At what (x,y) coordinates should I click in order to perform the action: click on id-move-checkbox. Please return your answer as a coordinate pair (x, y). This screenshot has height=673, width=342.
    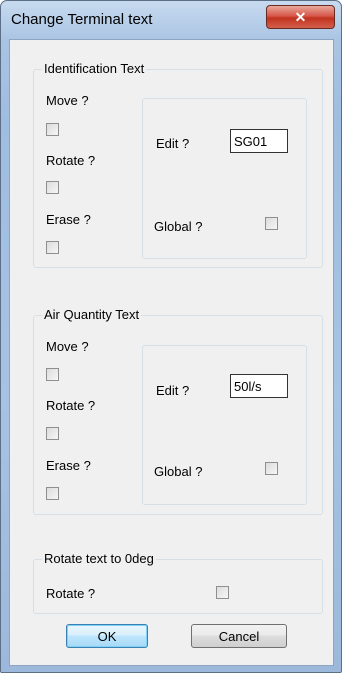
    Looking at the image, I should click on (52, 129).